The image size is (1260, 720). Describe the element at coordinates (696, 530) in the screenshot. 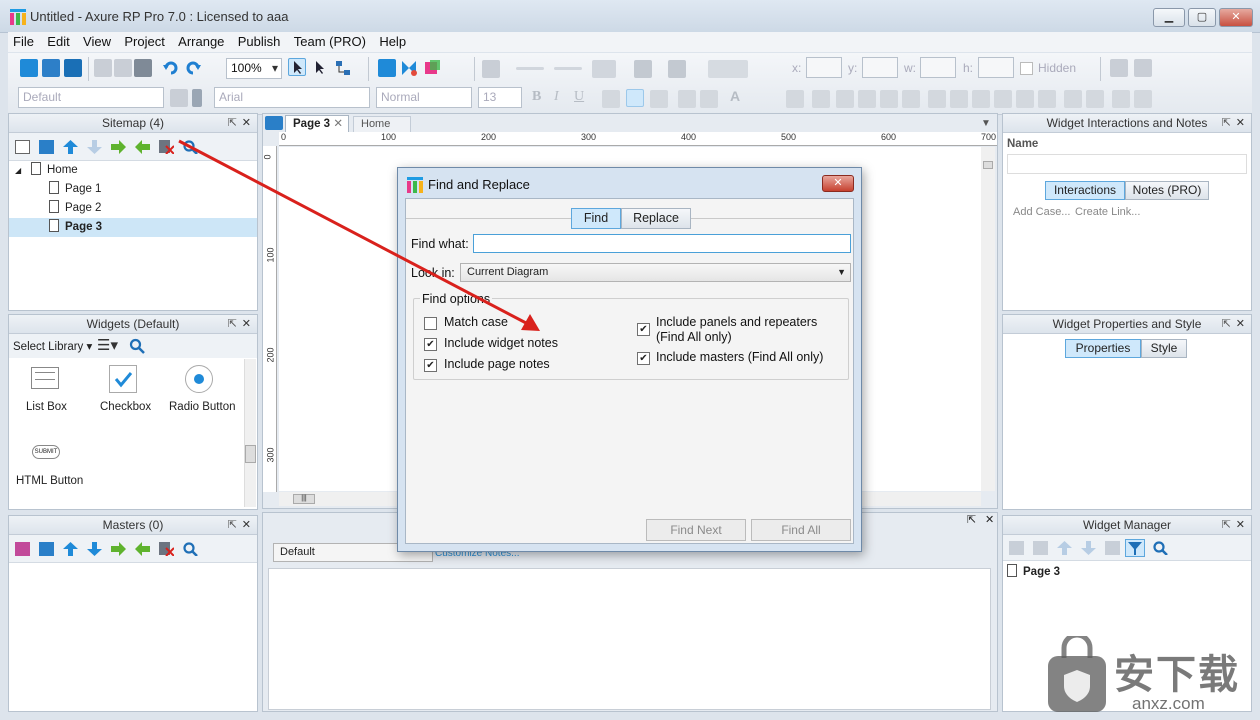

I see `find-next-button: Find Next` at that location.